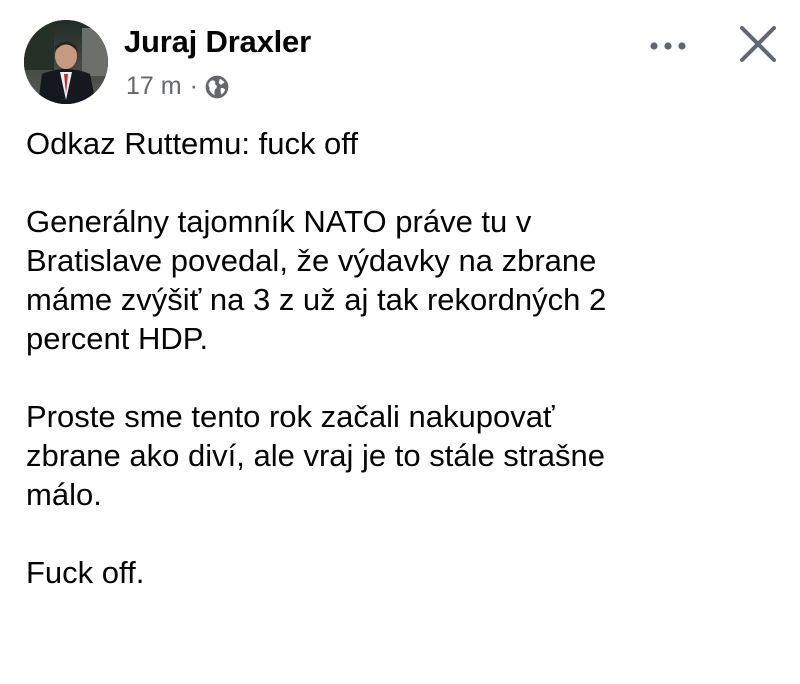  What do you see at coordinates (672, 46) in the screenshot?
I see `more-options-icon` at bounding box center [672, 46].